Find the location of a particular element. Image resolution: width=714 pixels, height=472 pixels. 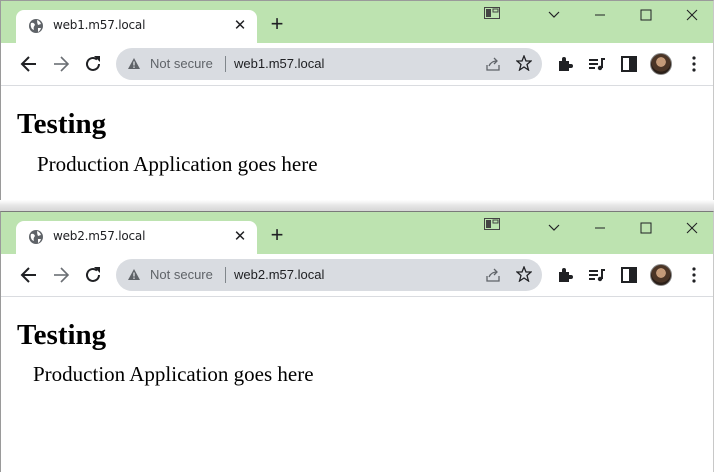

tab-strip: web1.m57.local ✕ + is located at coordinates (357, 22).